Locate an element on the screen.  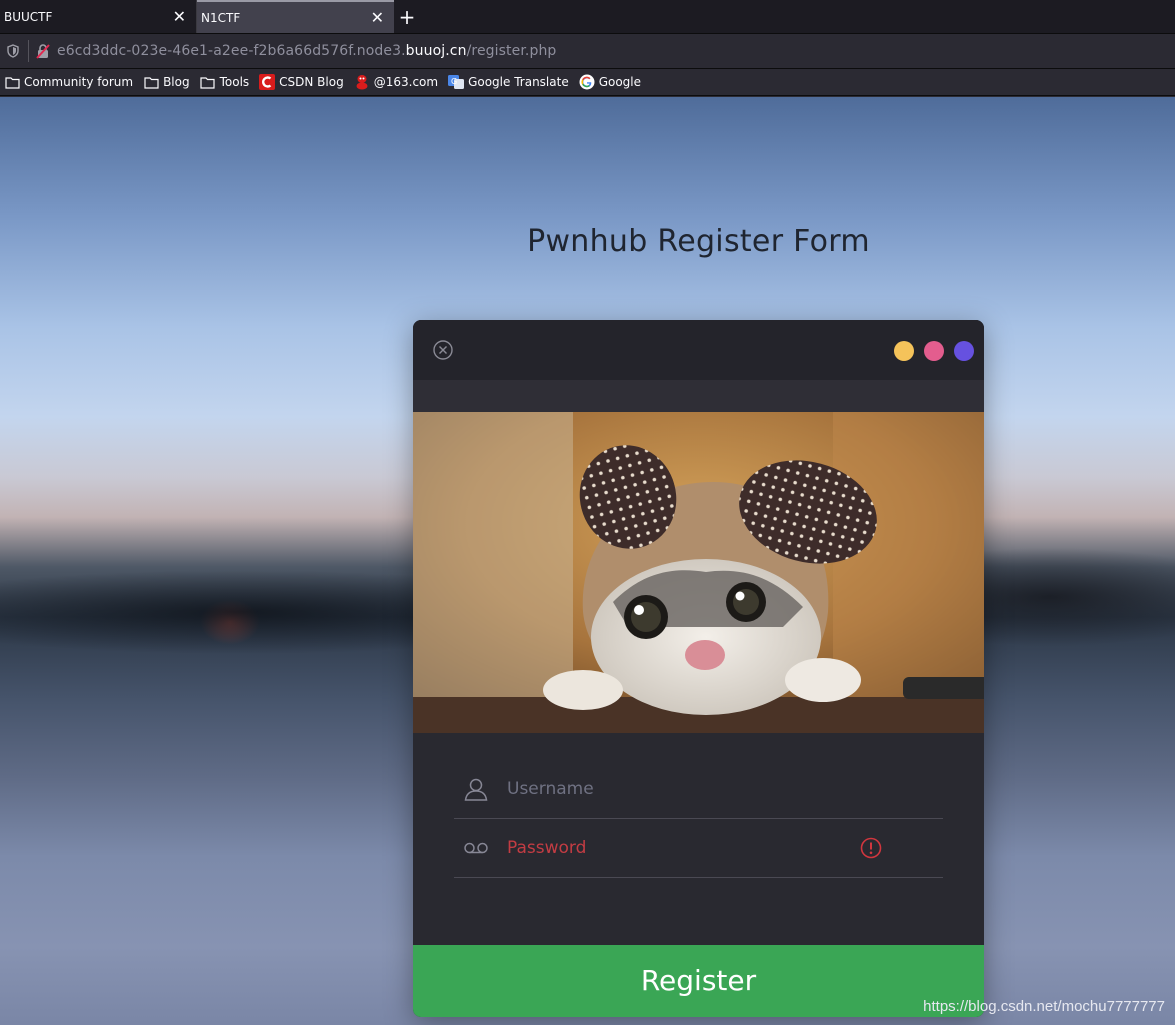
url-host: buuoj.cn is located at coordinates (436, 51).